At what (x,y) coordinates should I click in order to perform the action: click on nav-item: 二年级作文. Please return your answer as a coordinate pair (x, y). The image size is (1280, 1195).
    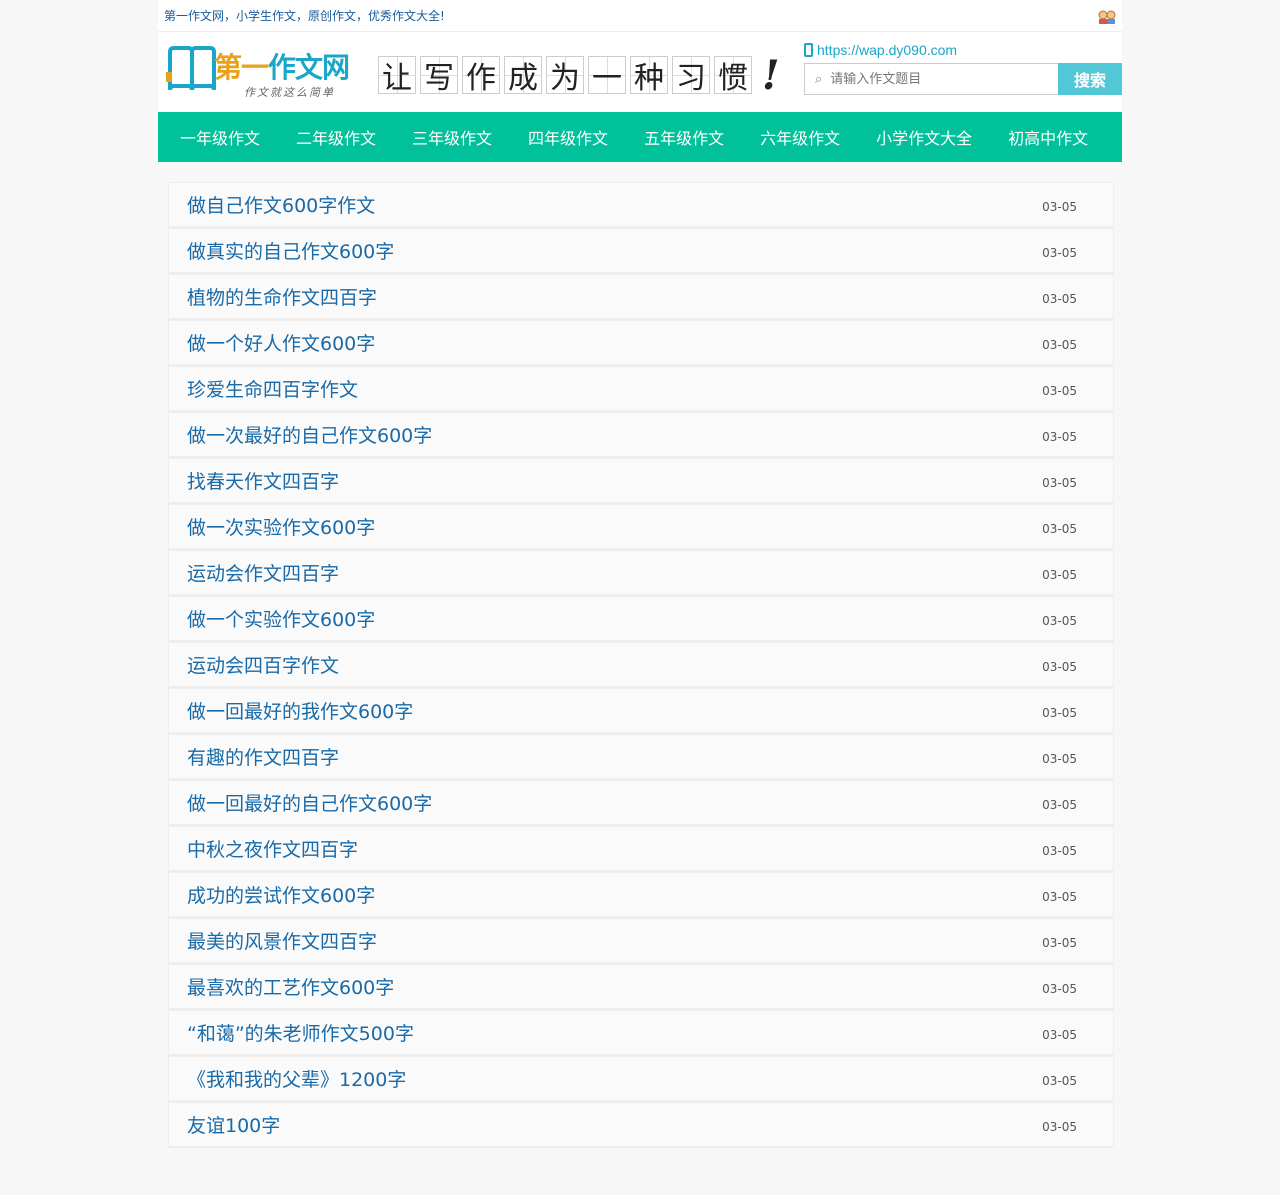
    Looking at the image, I should click on (336, 137).